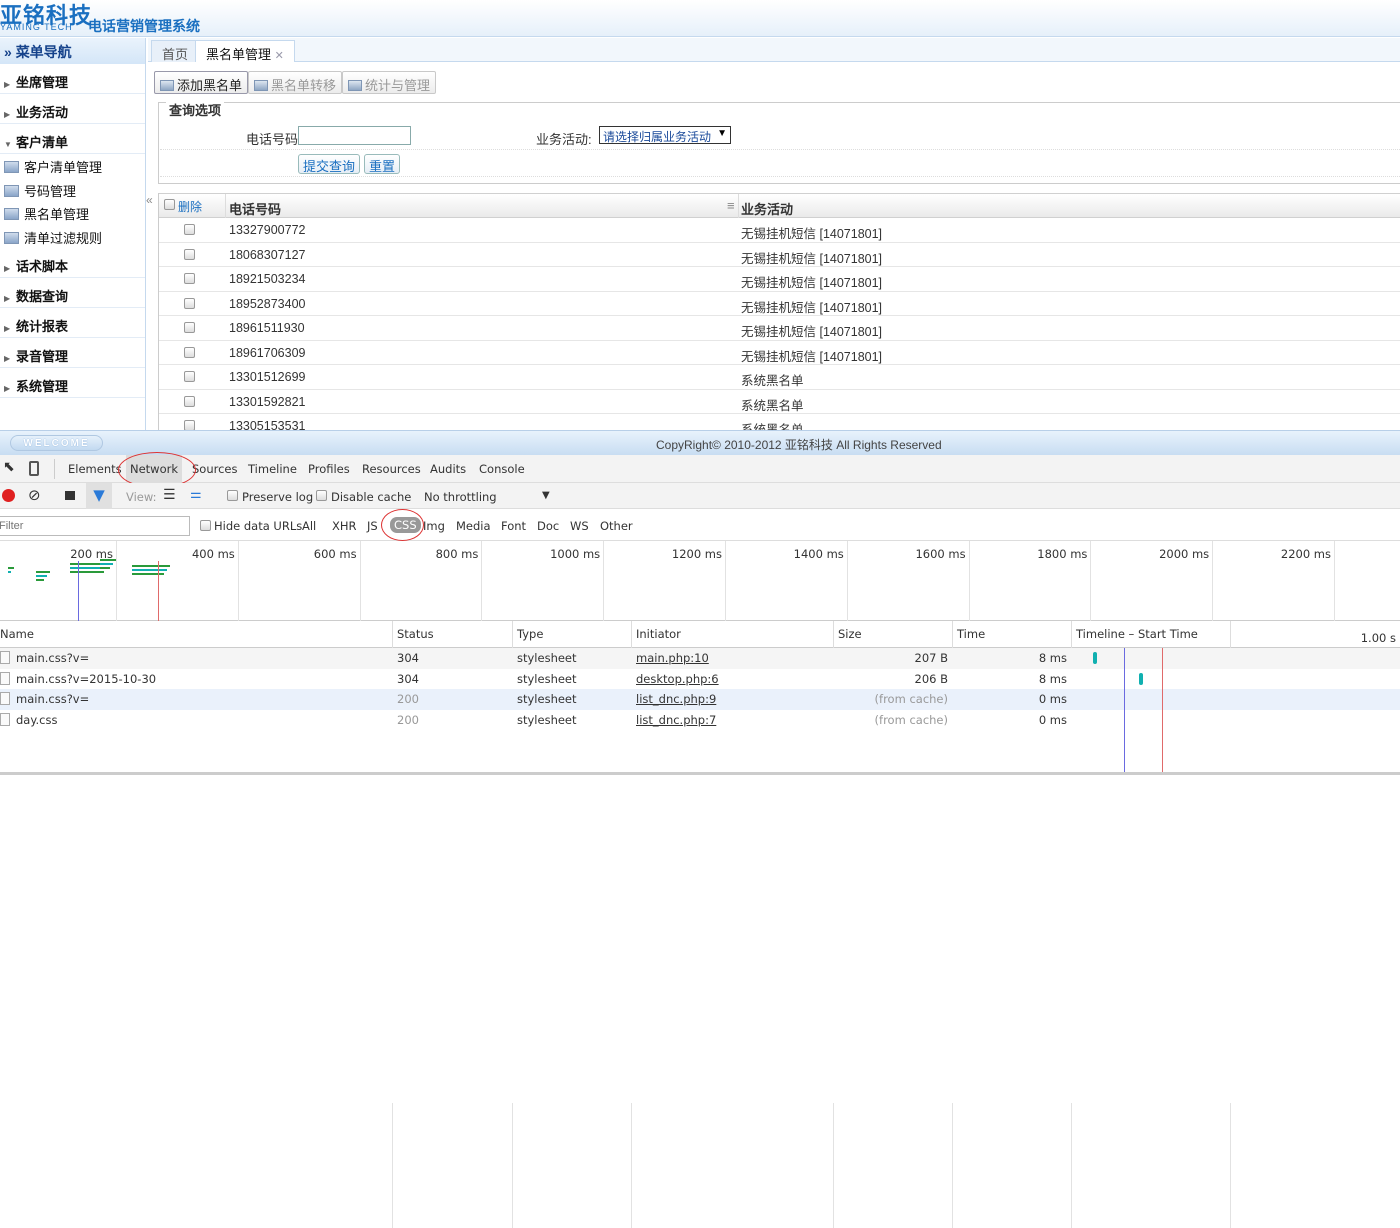  What do you see at coordinates (190, 206) in the screenshot?
I see `delete-link: 删除` at bounding box center [190, 206].